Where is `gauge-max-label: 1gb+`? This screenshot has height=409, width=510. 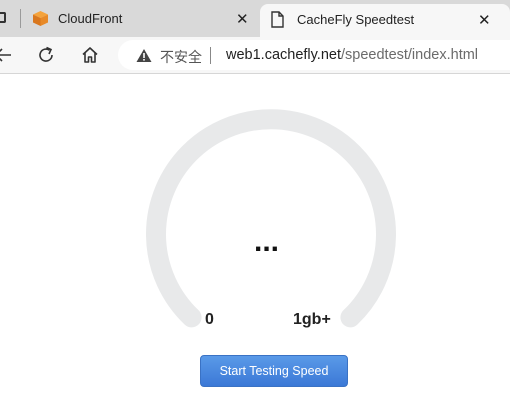 gauge-max-label: 1gb+ is located at coordinates (312, 319).